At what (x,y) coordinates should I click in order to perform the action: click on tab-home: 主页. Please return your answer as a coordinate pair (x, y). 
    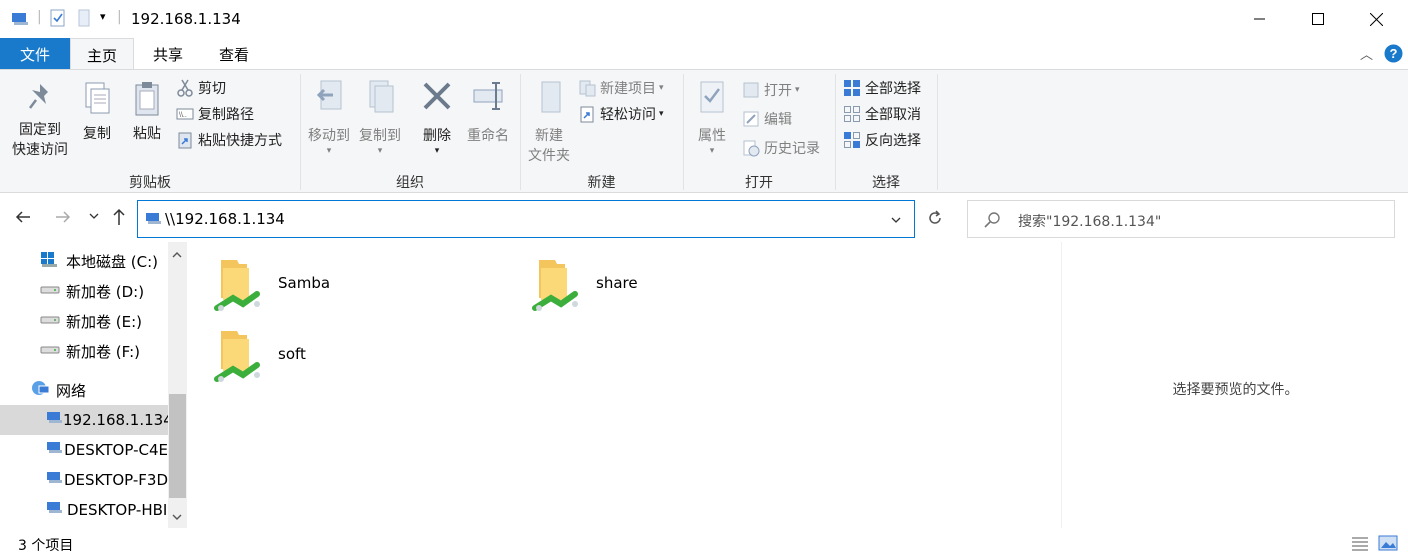
    Looking at the image, I should click on (102, 54).